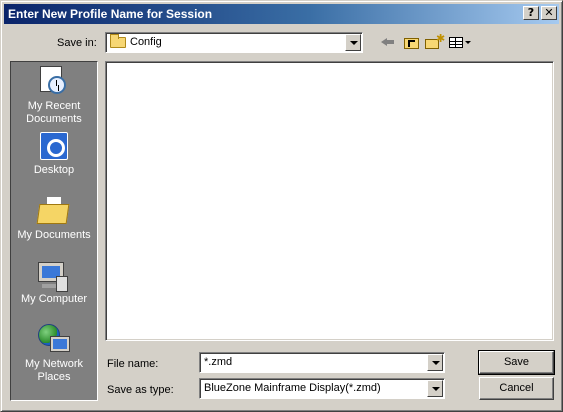  I want to click on save-as-type-dropdown: BlueZone Mainframe Display(*.zmd), so click(322, 388).